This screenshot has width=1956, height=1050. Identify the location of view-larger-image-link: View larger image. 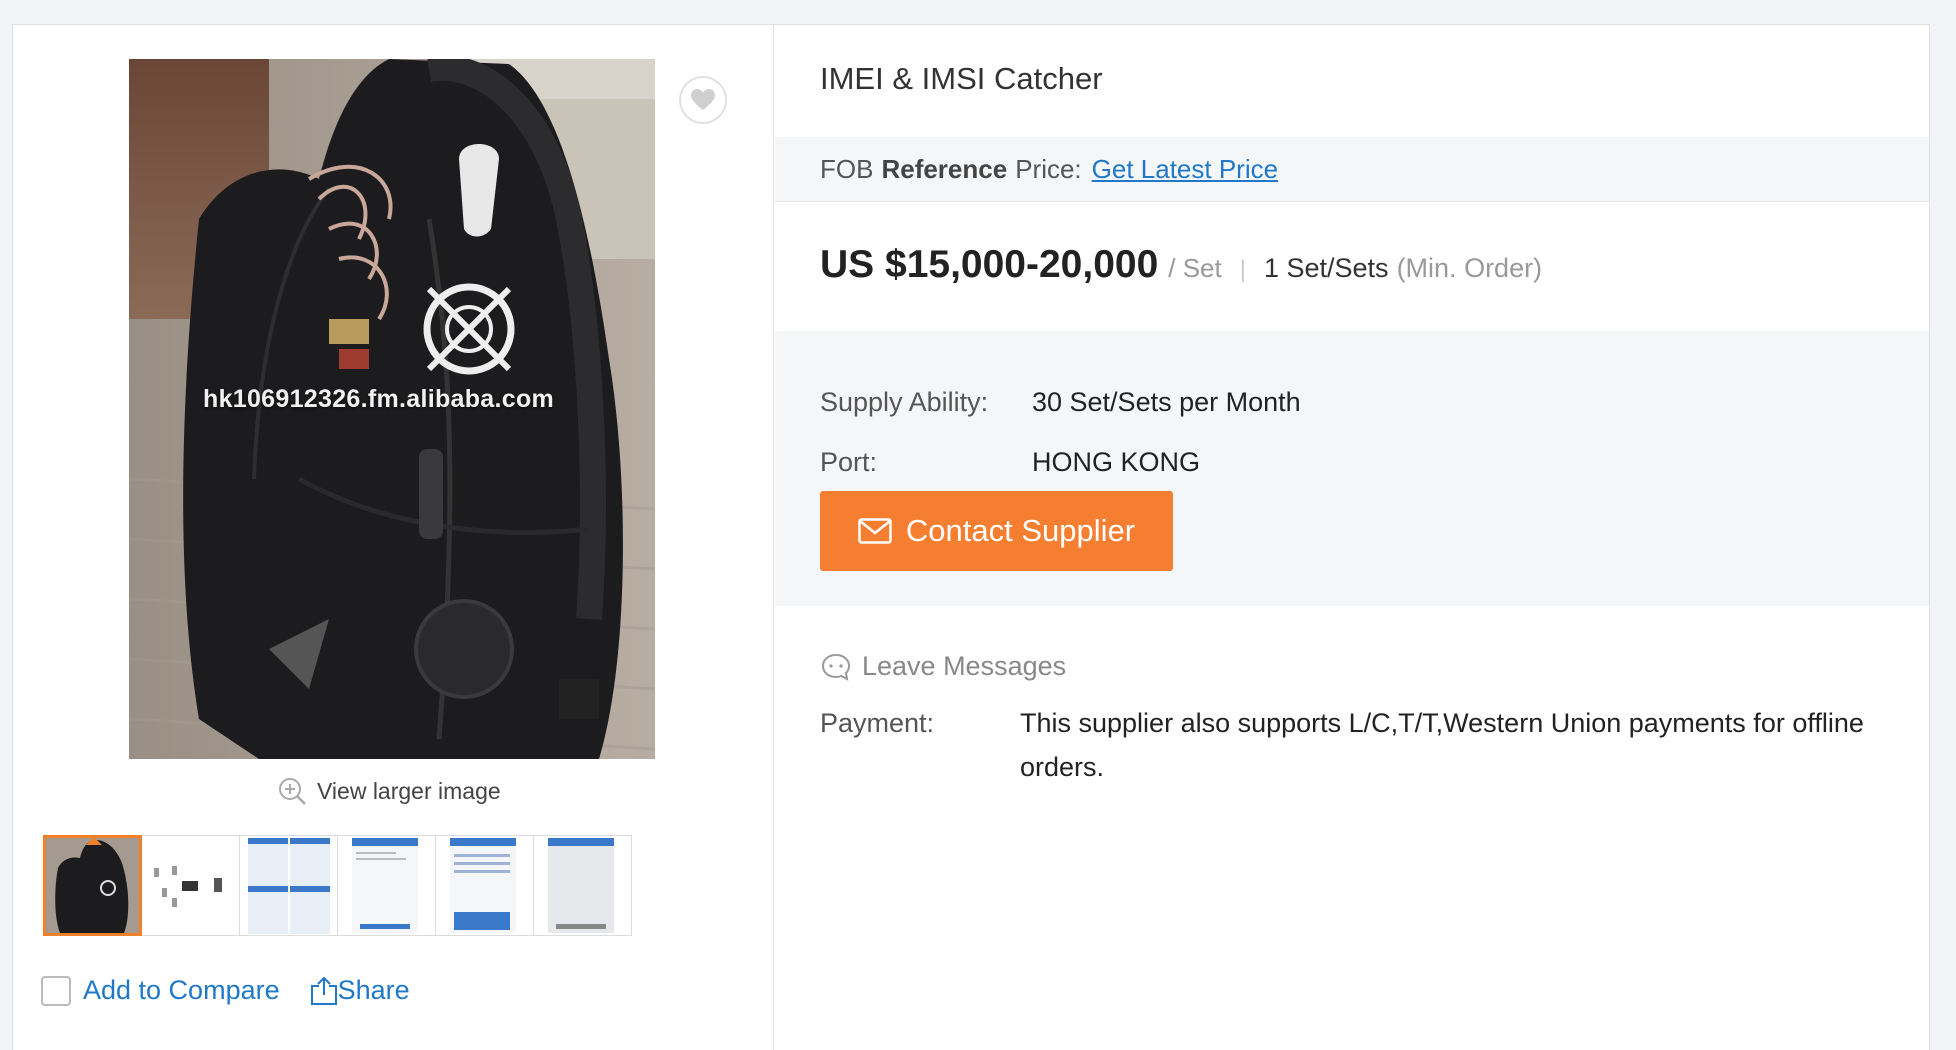
(389, 791).